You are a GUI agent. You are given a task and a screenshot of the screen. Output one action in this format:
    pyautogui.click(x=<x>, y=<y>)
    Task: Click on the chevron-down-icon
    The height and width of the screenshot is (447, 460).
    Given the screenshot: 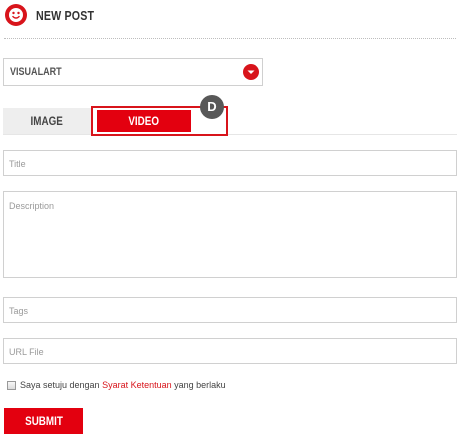 What is the action you would take?
    pyautogui.click(x=251, y=72)
    